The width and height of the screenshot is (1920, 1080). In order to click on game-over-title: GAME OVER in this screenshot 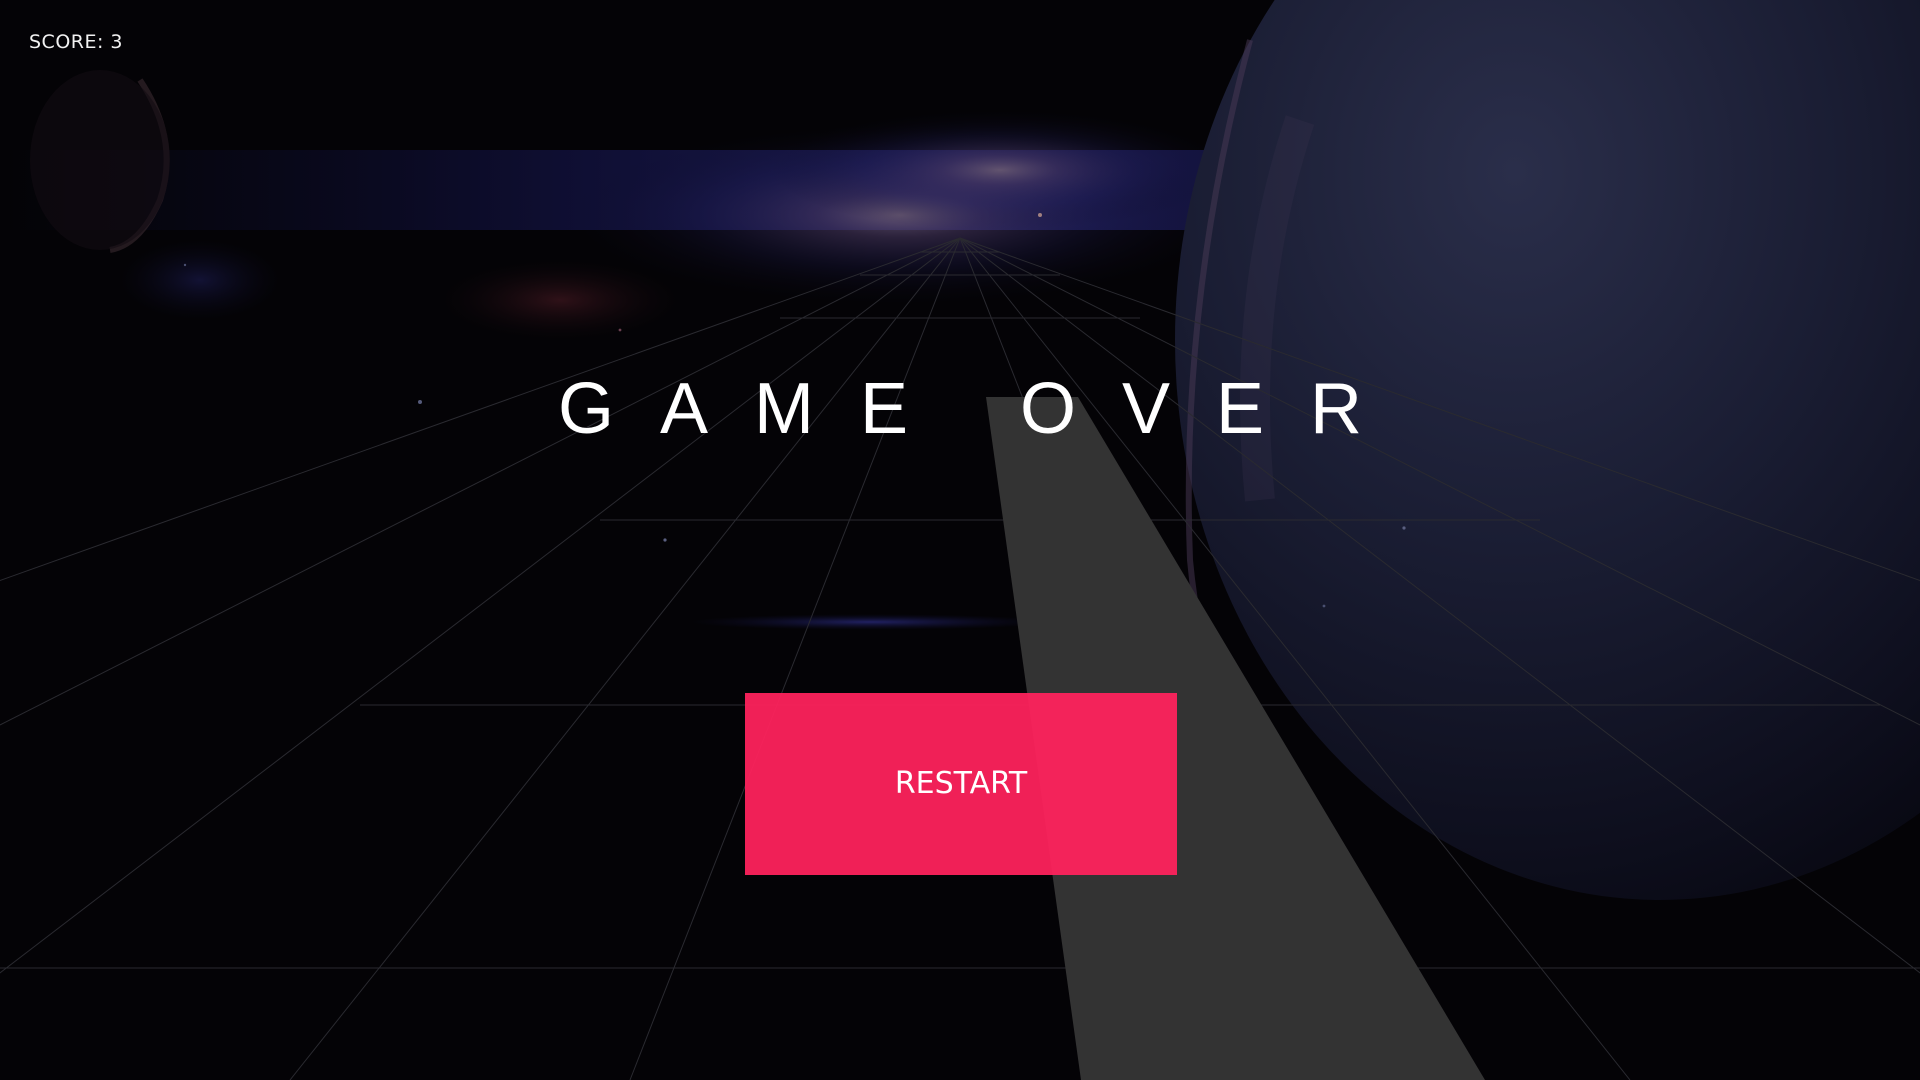, I will do `click(983, 409)`.